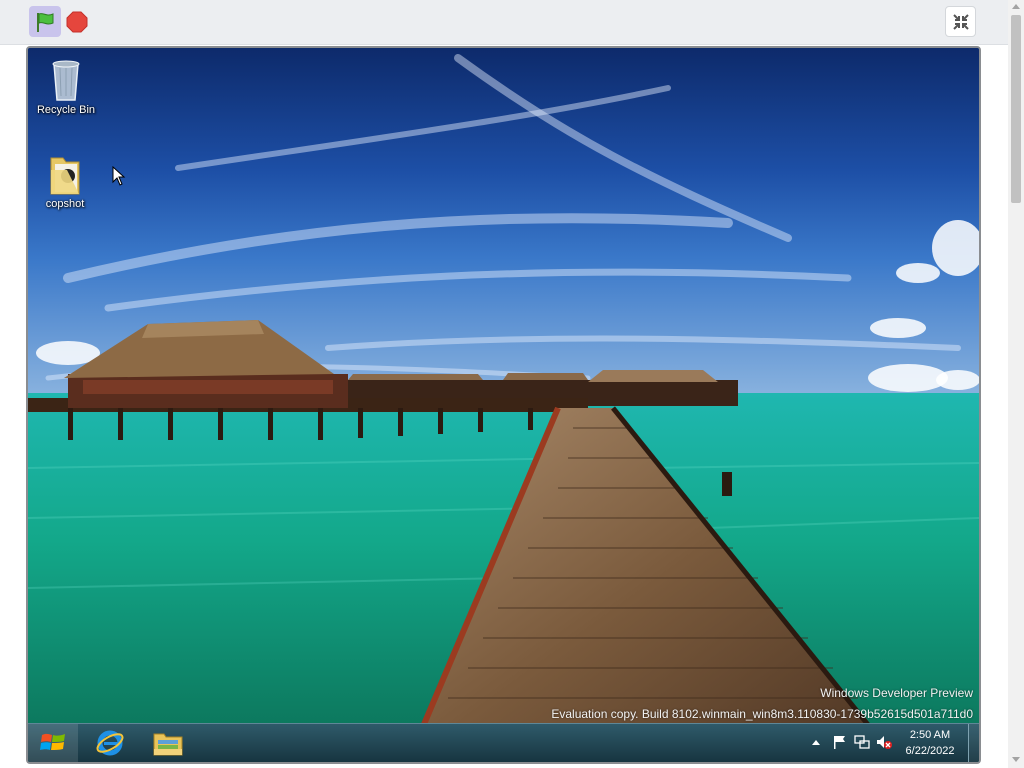 Image resolution: width=1024 pixels, height=768 pixels. What do you see at coordinates (816, 742) in the screenshot?
I see `show-hidden-icons-chevron` at bounding box center [816, 742].